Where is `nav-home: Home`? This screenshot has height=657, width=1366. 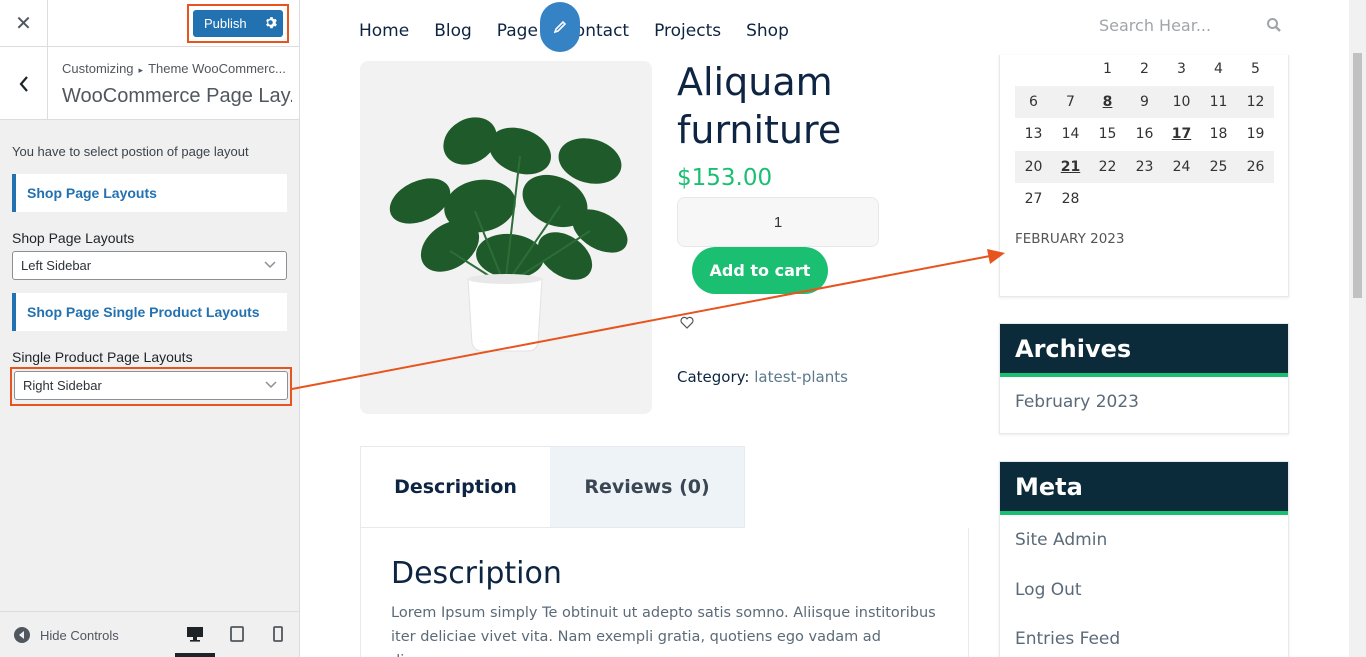
nav-home: Home is located at coordinates (384, 31).